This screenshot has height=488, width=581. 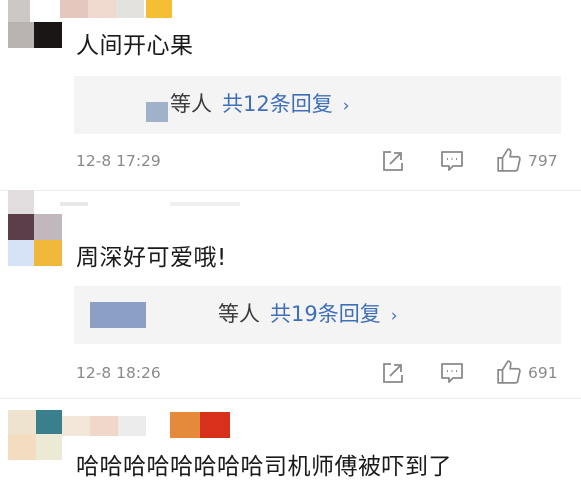 I want to click on reply-summary: 等人 共12条回复 ›, so click(x=317, y=105).